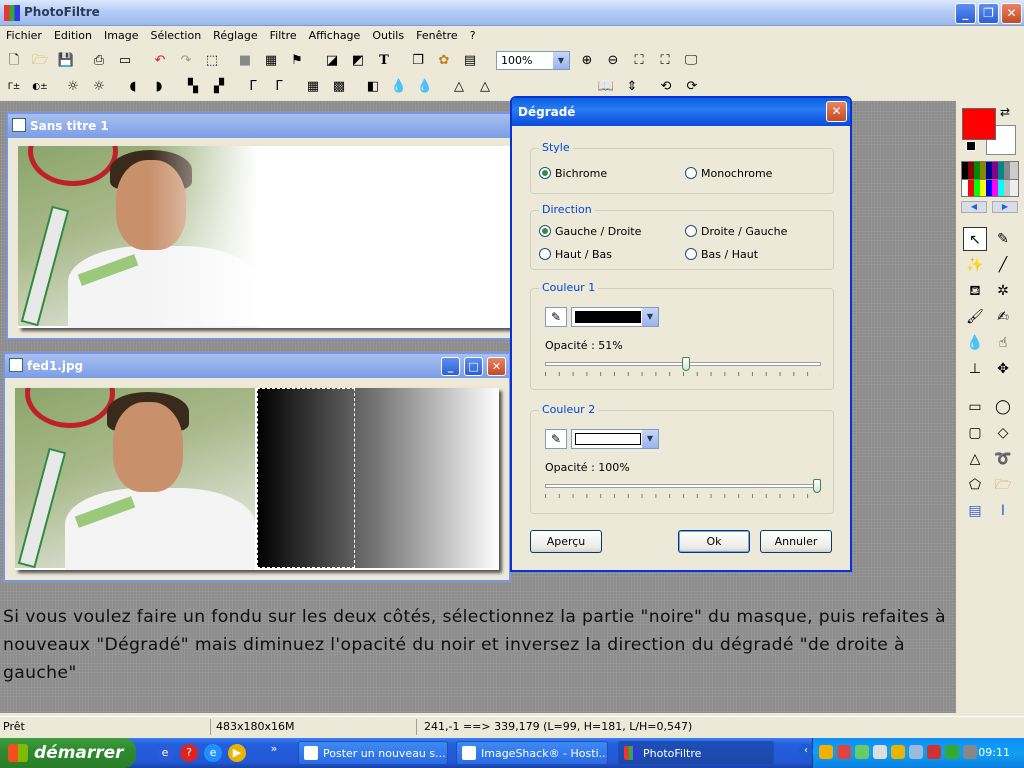 Image resolution: width=1024 pixels, height=768 pixels. What do you see at coordinates (99, 87) in the screenshot?
I see `brightness-up-icon: ☼` at bounding box center [99, 87].